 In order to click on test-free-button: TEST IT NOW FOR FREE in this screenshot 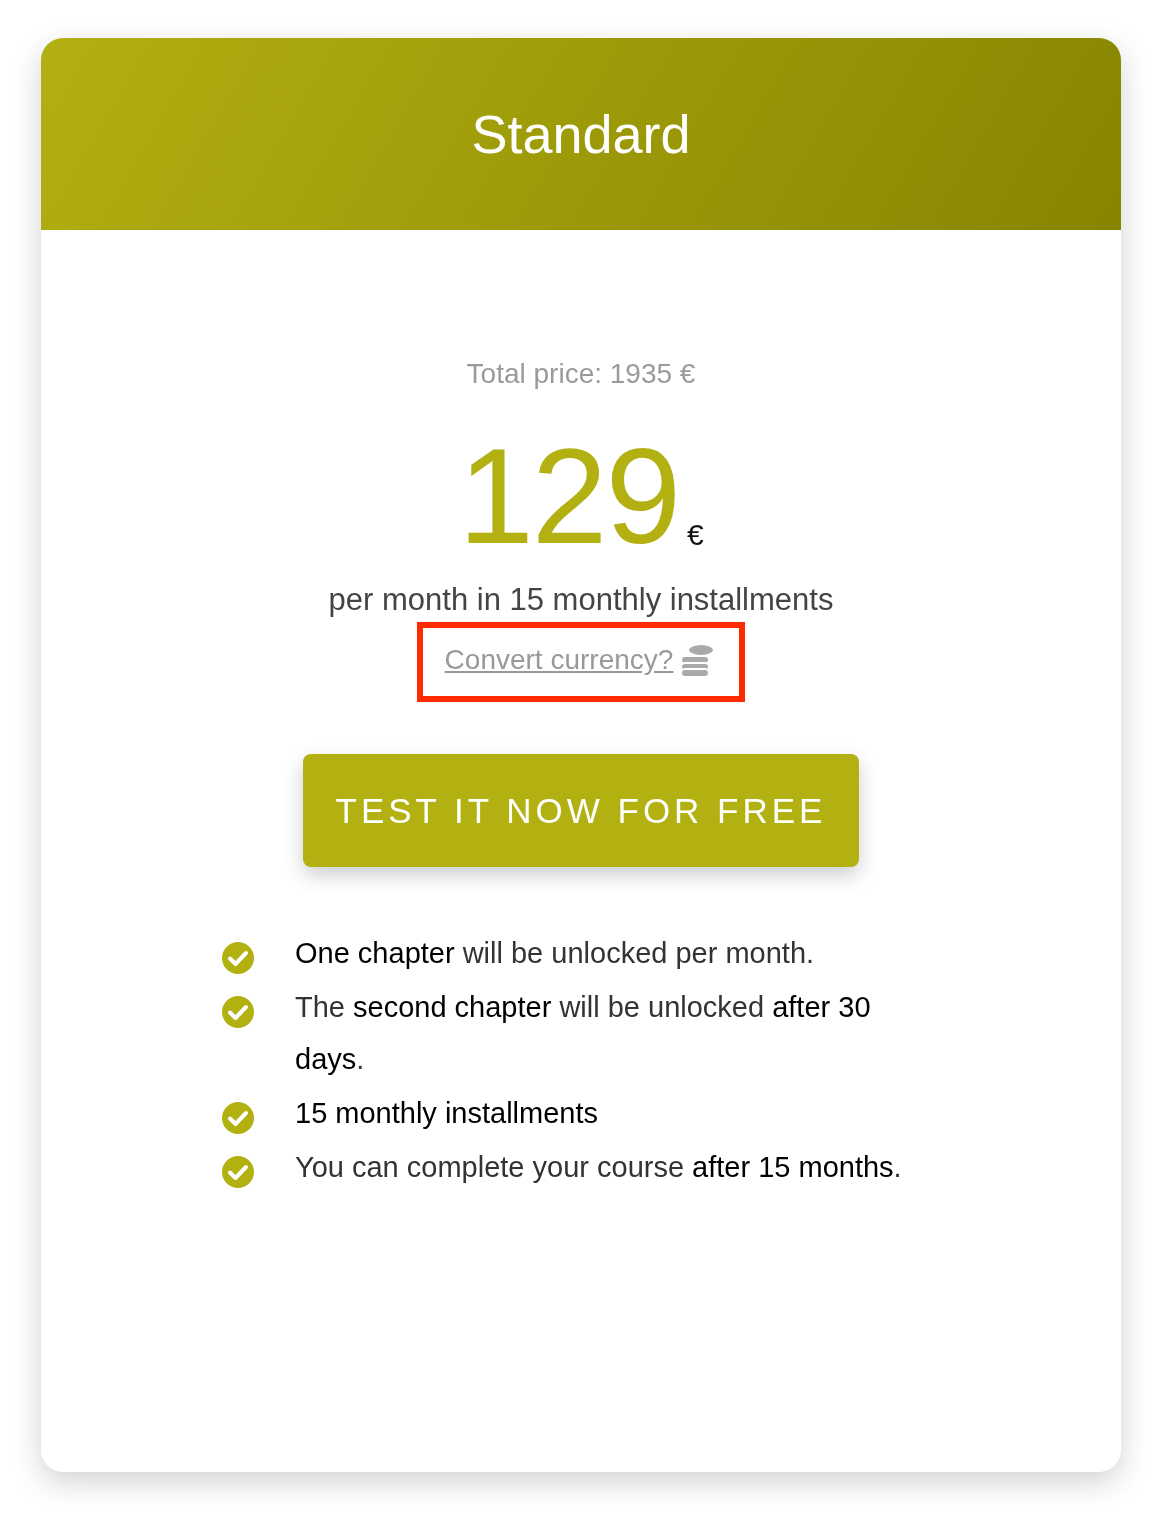, I will do `click(581, 810)`.